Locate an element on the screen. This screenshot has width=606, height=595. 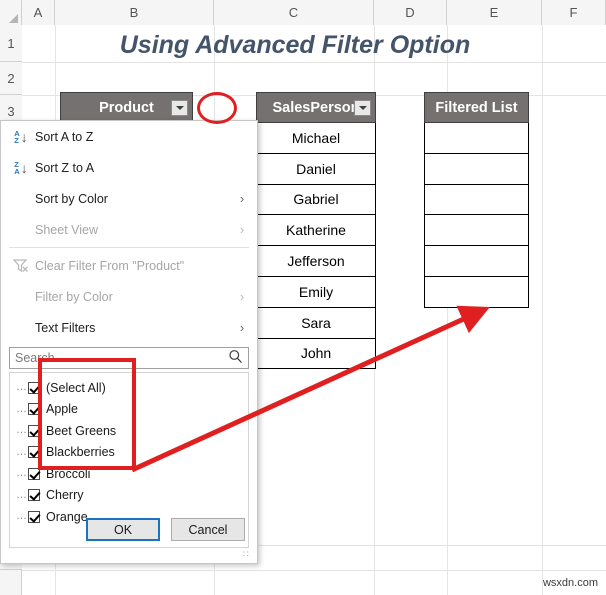
salesperson-cell: Gabriel is located at coordinates (316, 199).